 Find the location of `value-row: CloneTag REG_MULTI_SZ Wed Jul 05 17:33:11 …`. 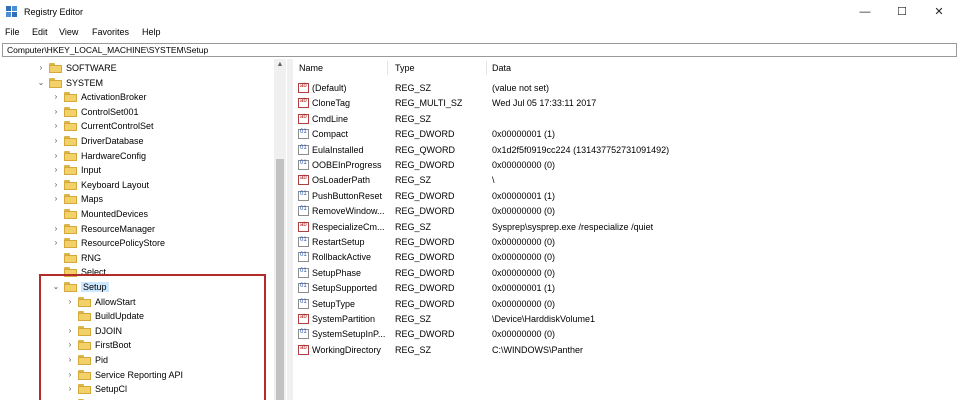

value-row: CloneTag REG_MULTI_SZ Wed Jul 05 17:33:11 … is located at coordinates (626, 103).